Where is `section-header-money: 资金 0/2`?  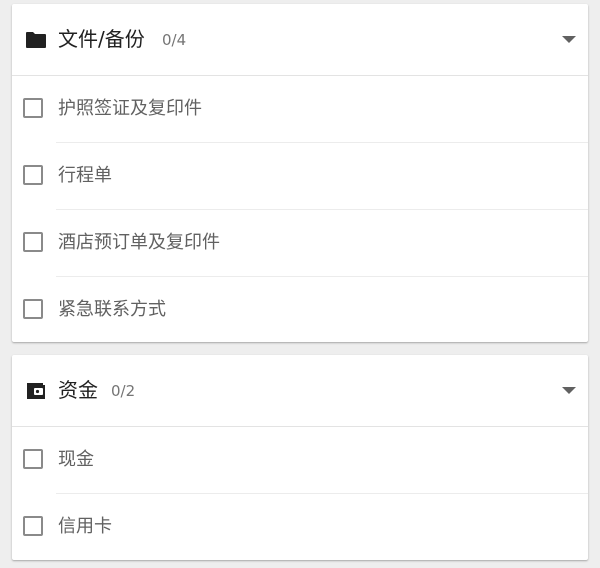
section-header-money: 资金 0/2 is located at coordinates (300, 391).